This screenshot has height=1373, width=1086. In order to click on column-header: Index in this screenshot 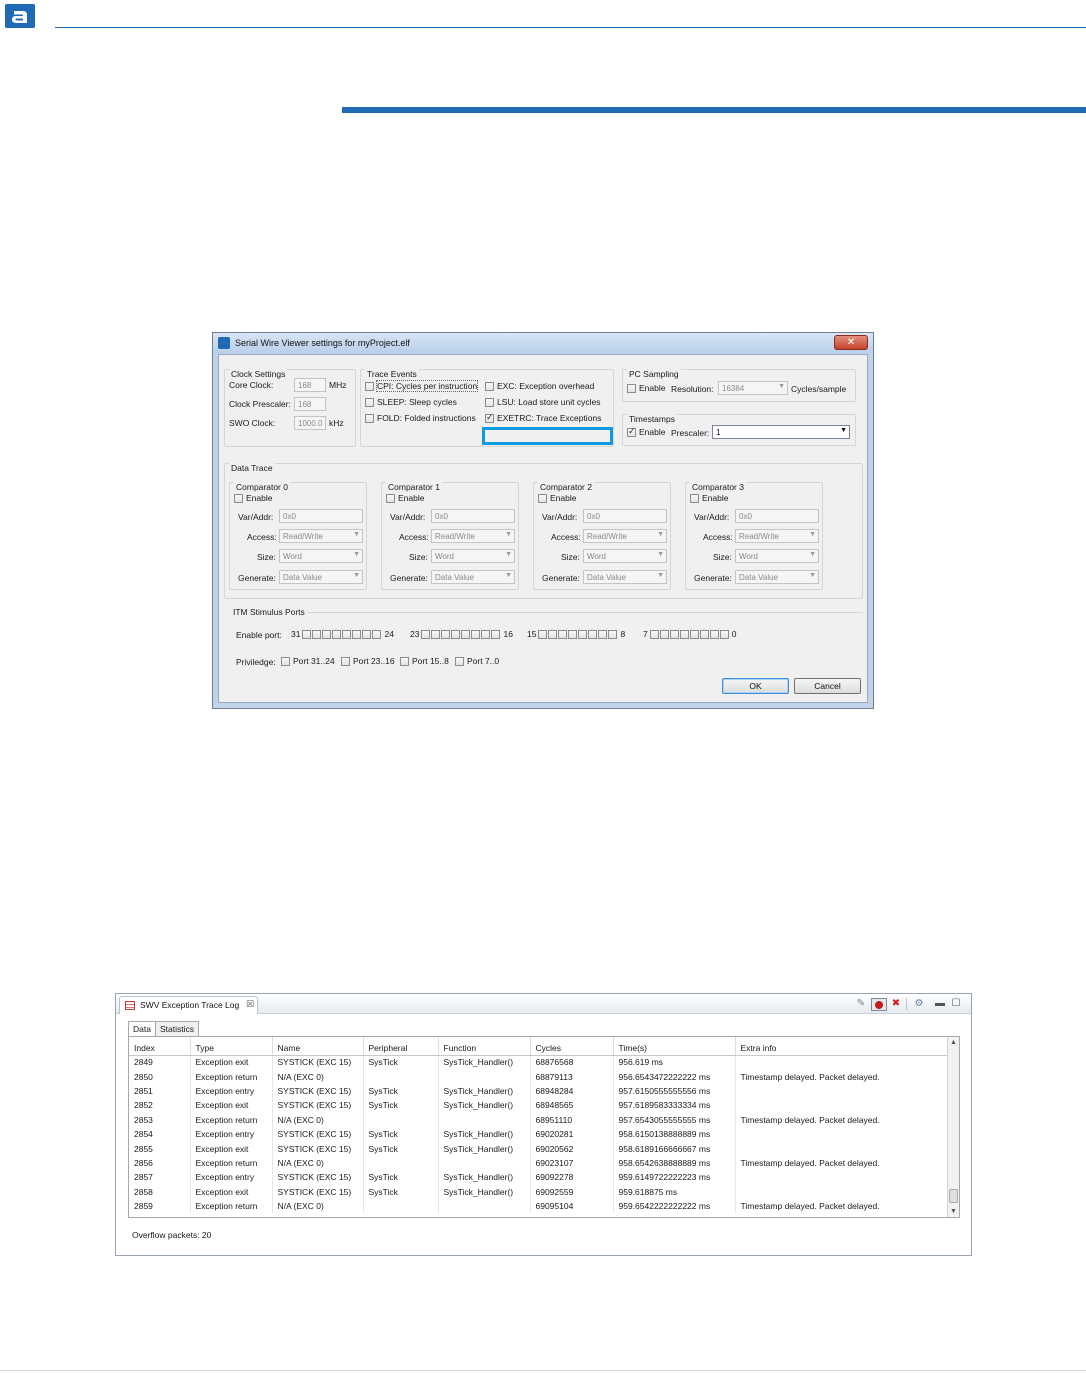, I will do `click(160, 1046)`.